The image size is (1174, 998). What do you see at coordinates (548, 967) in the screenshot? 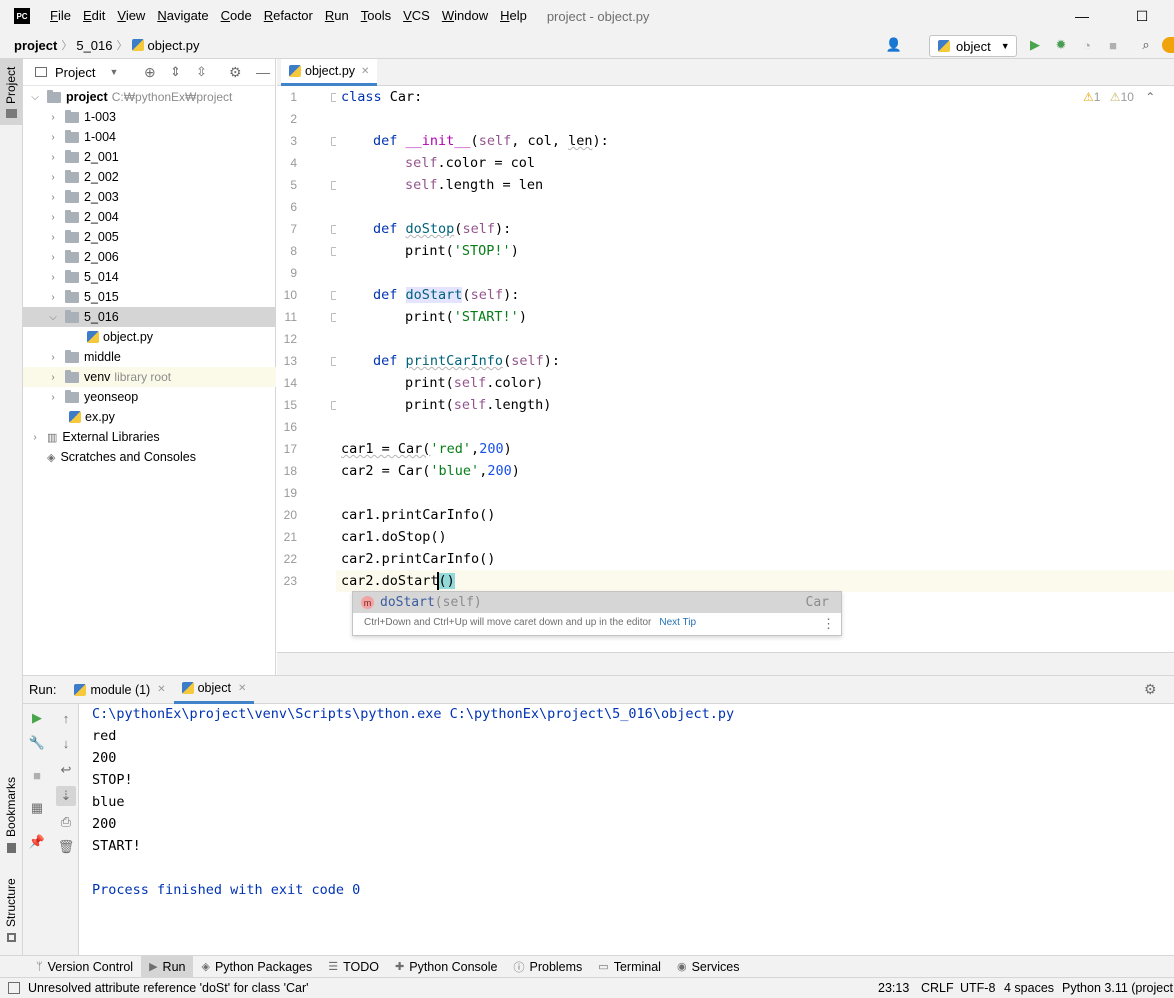
I see `tool-problems: ⓘ Problems` at bounding box center [548, 967].